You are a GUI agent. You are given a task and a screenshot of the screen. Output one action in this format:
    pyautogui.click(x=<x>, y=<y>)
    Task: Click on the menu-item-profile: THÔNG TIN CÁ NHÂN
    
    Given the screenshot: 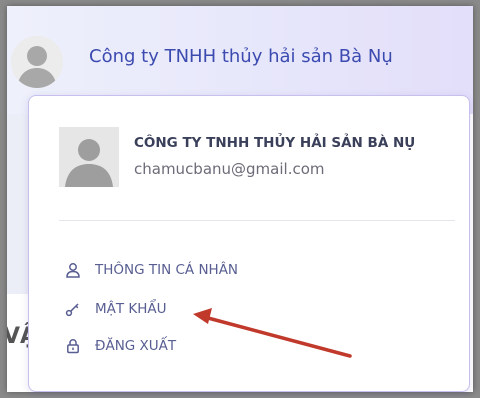 What is the action you would take?
    pyautogui.click(x=151, y=270)
    